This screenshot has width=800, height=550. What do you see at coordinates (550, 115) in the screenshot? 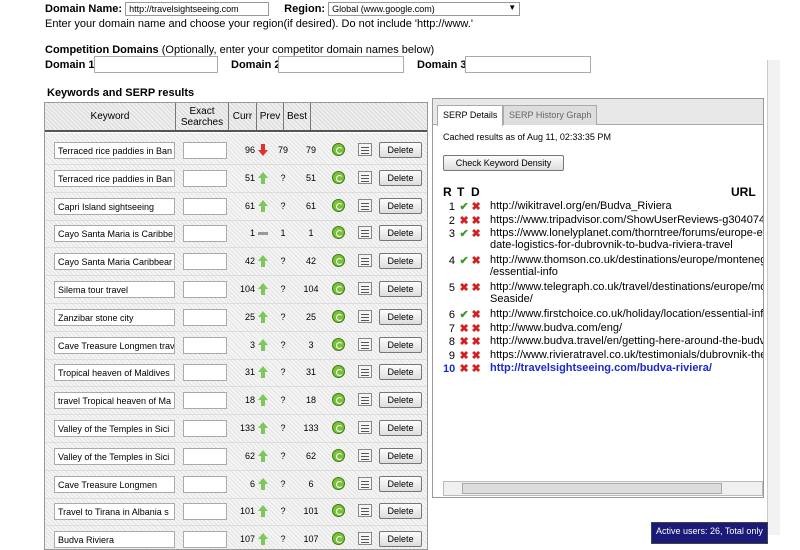
I see `tab-serp-history-graph: SERP History Graph` at bounding box center [550, 115].